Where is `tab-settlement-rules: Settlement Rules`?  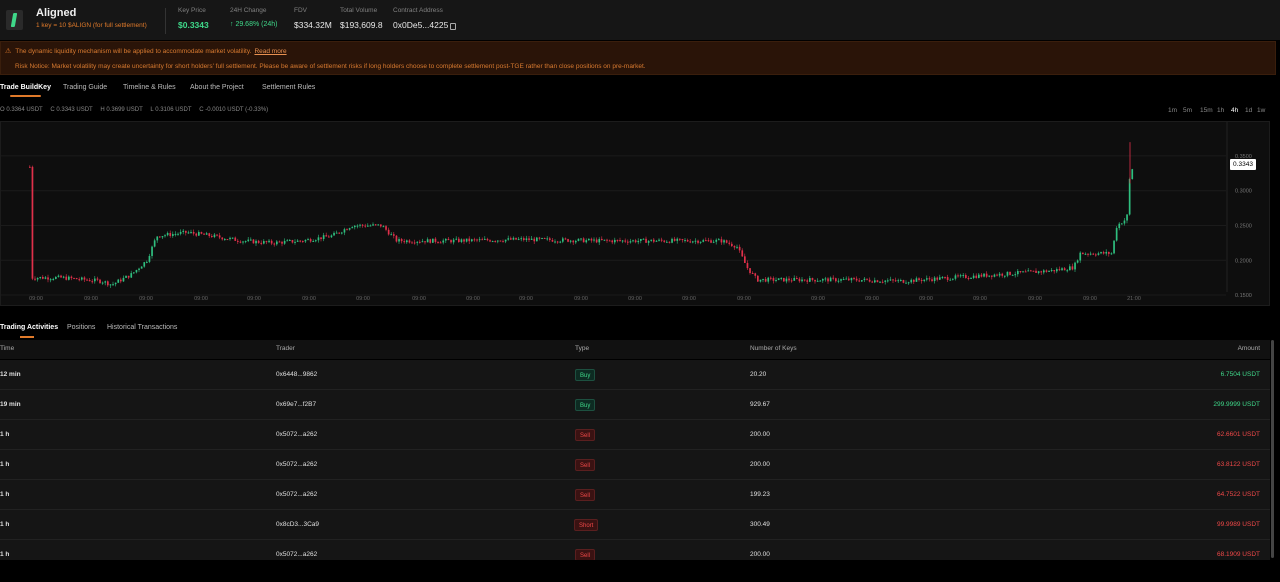 tab-settlement-rules: Settlement Rules is located at coordinates (288, 87).